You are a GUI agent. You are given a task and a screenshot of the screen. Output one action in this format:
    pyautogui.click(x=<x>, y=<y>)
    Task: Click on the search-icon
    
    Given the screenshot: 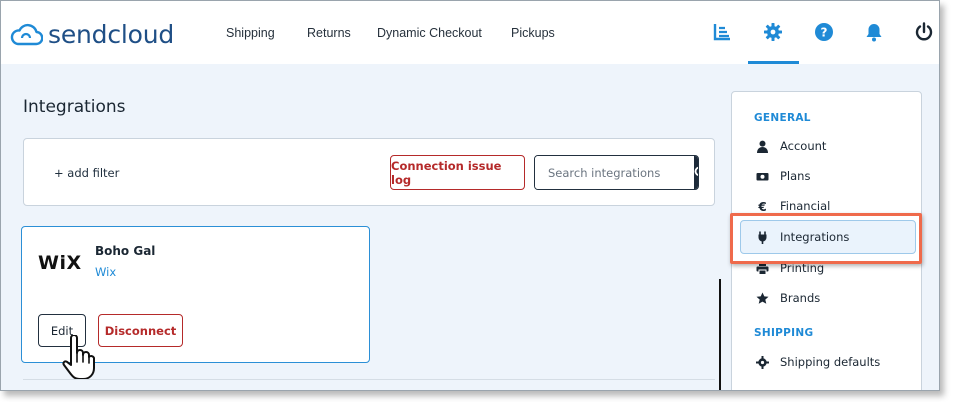 What is the action you would take?
    pyautogui.click(x=696, y=171)
    